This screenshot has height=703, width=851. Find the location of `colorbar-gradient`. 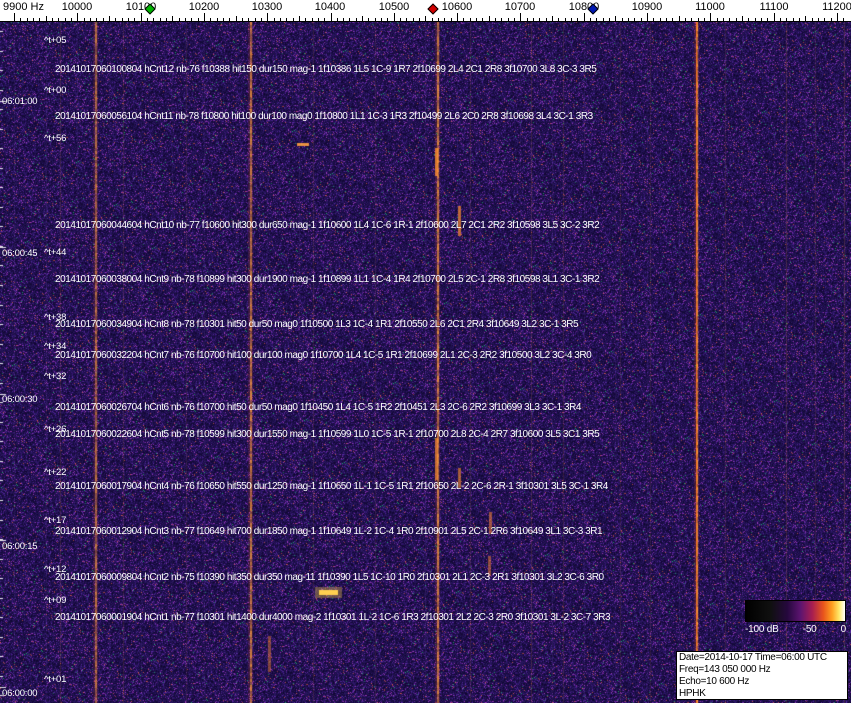

colorbar-gradient is located at coordinates (795, 611).